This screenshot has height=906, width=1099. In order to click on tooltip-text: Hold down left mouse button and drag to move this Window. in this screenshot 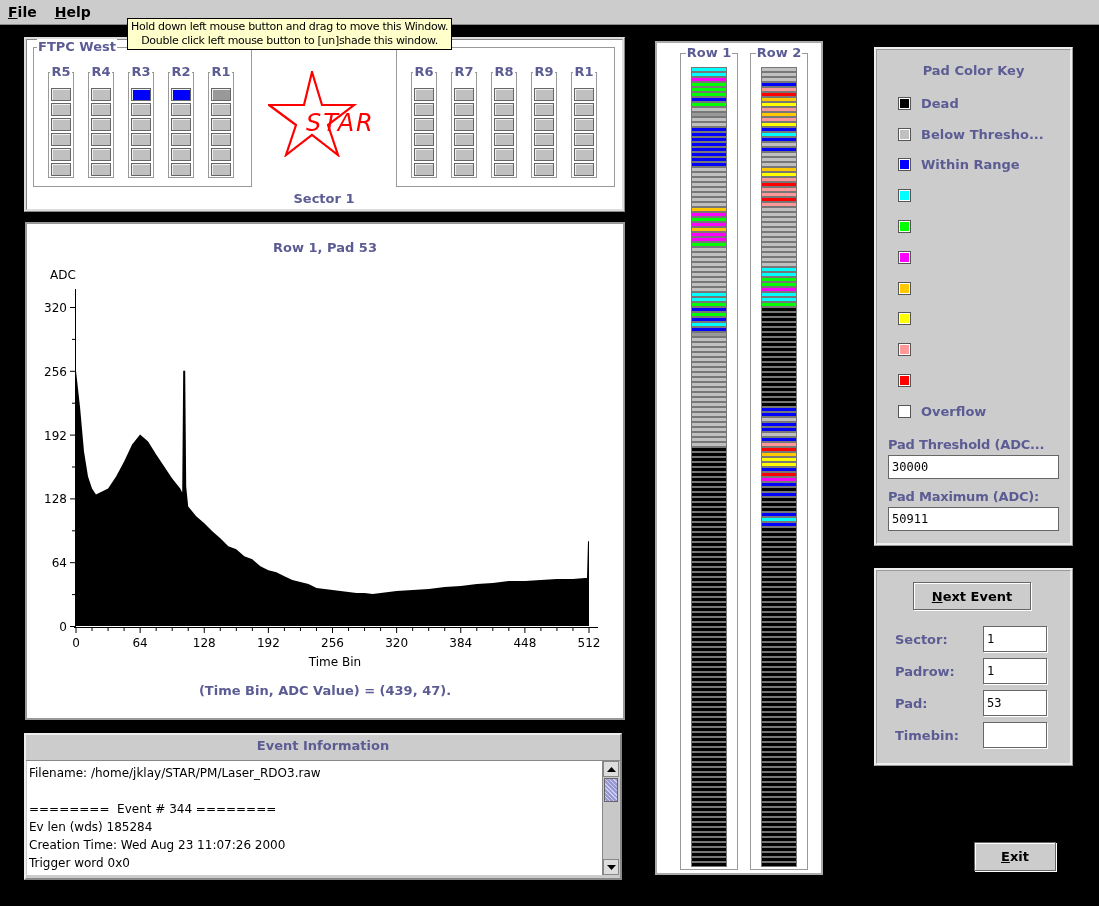, I will do `click(290, 27)`.